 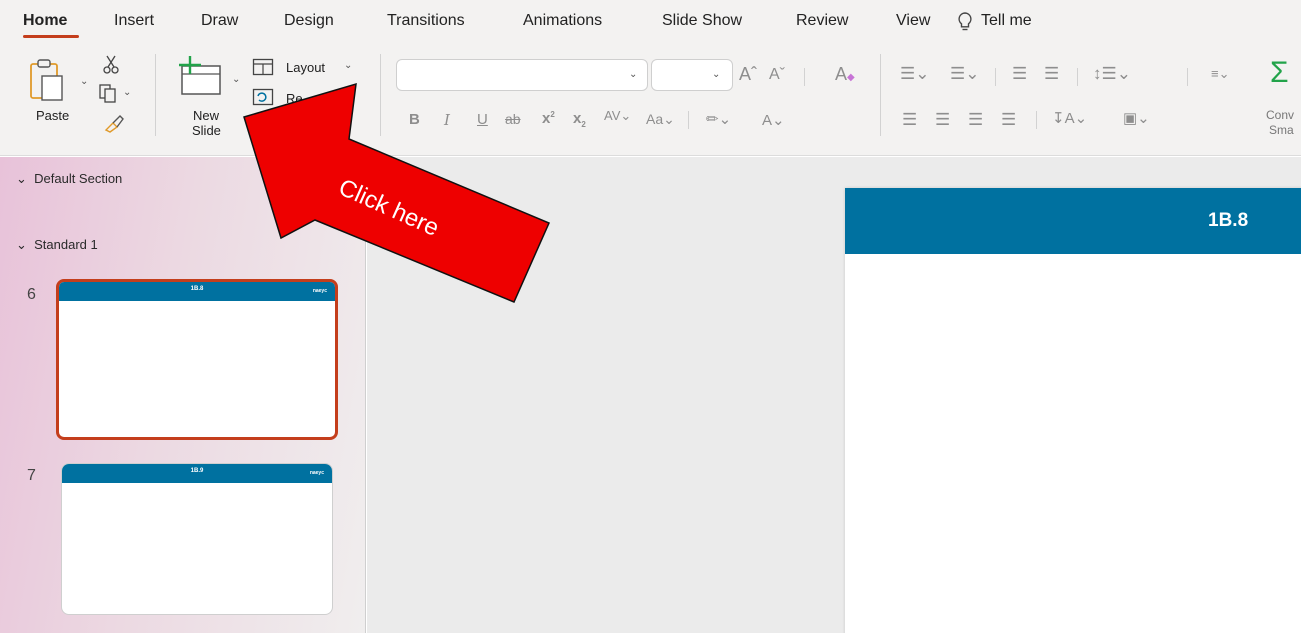 I want to click on tab-transitions: Transitions, so click(x=426, y=21).